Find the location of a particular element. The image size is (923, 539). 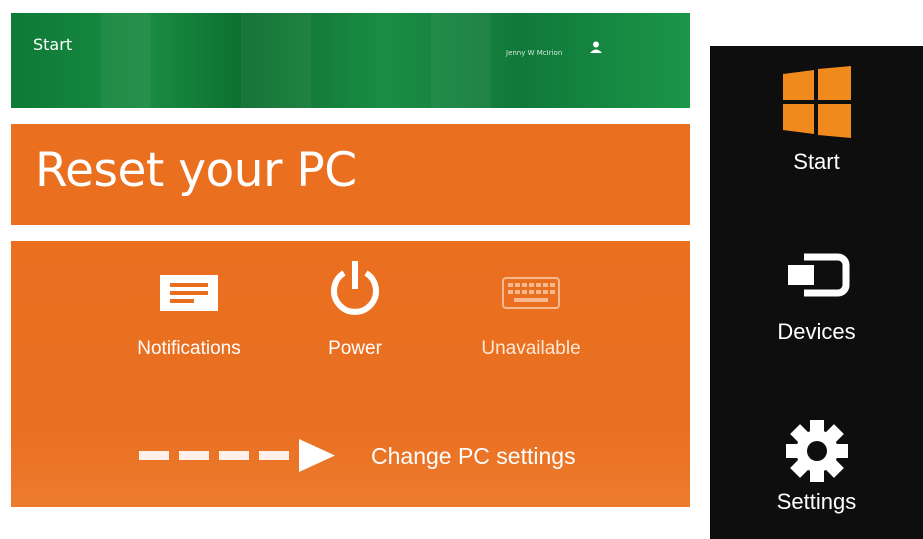

charm-devices: Devices is located at coordinates (816, 296).